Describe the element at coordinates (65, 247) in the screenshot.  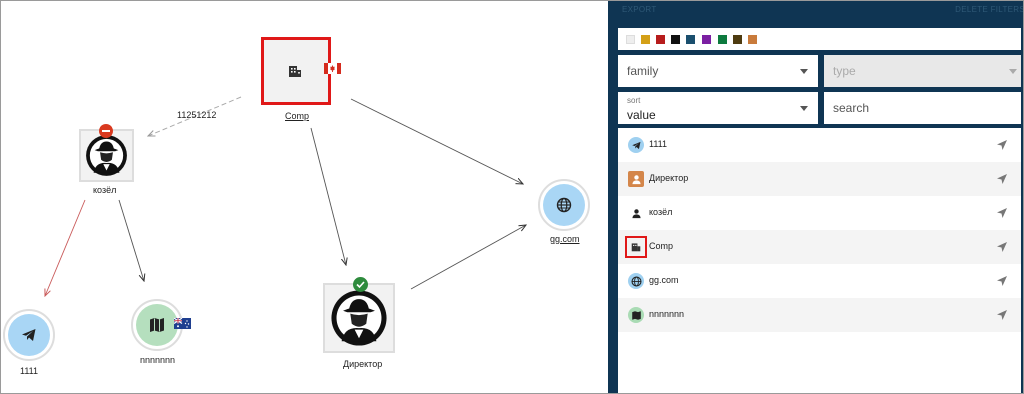
I see `edge-kozel-tg` at that location.